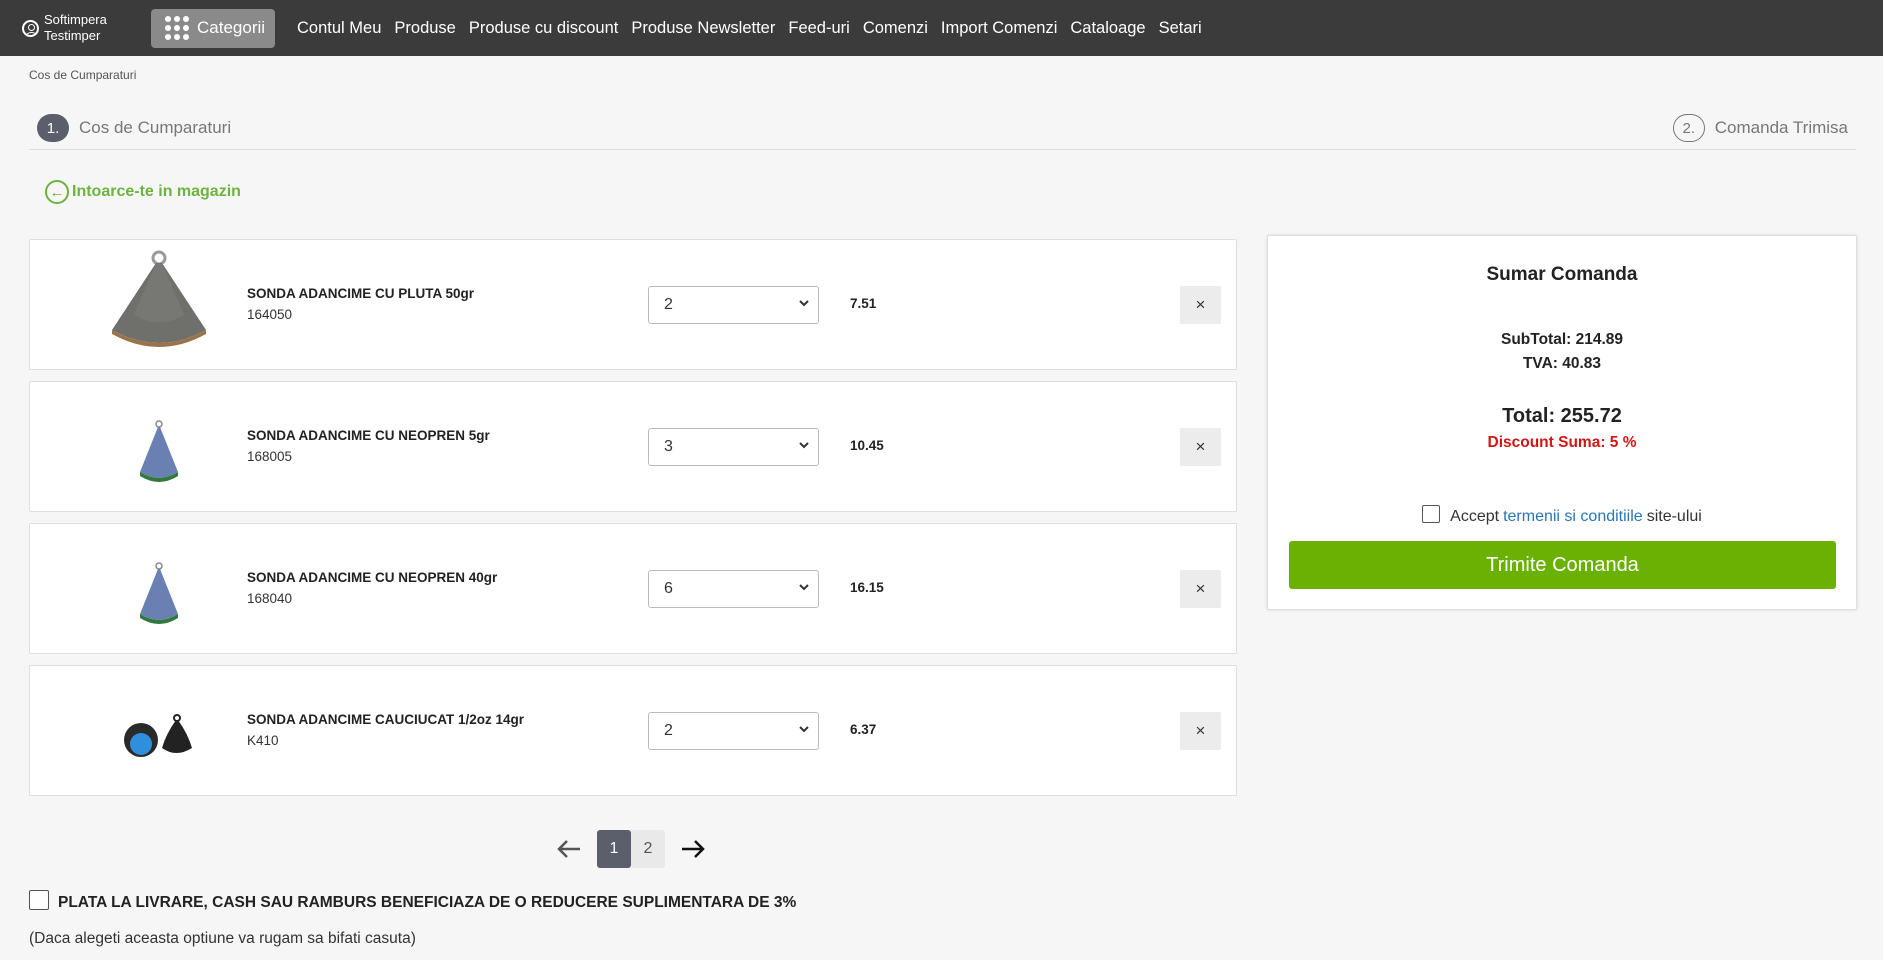  I want to click on product-code: 168040, so click(270, 598).